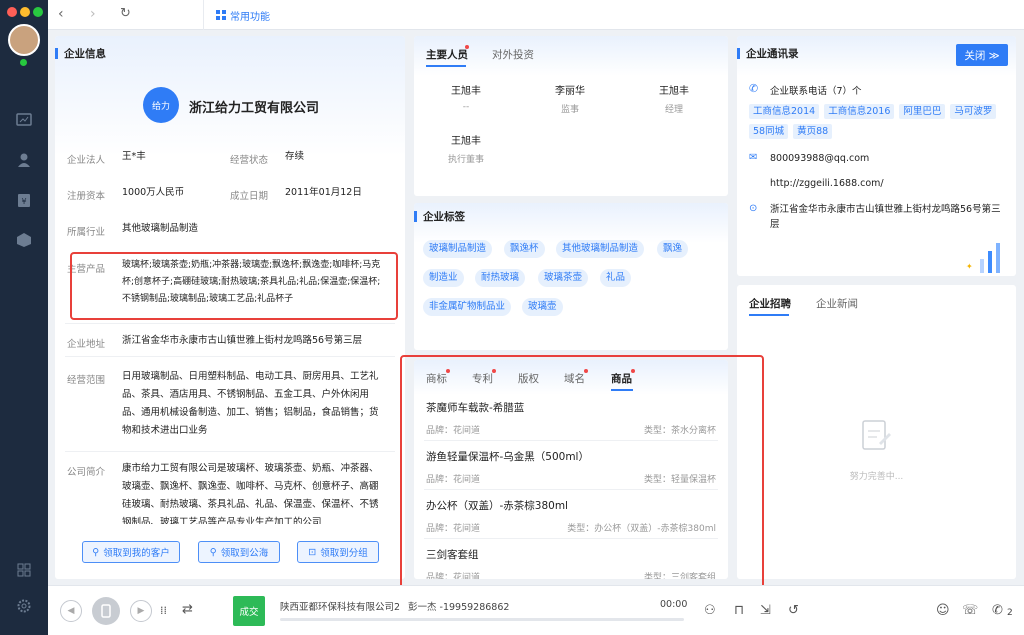 The image size is (1024, 635). Describe the element at coordinates (187, 609) in the screenshot. I see `swap-icon: ⇄` at that location.